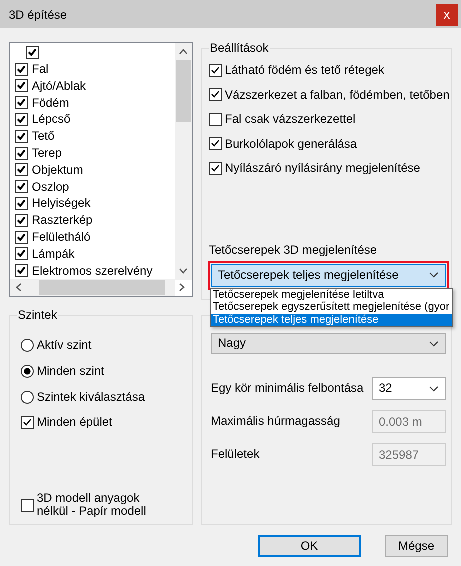  Describe the element at coordinates (62, 220) in the screenshot. I see `list-item-label: Raszterkép` at that location.